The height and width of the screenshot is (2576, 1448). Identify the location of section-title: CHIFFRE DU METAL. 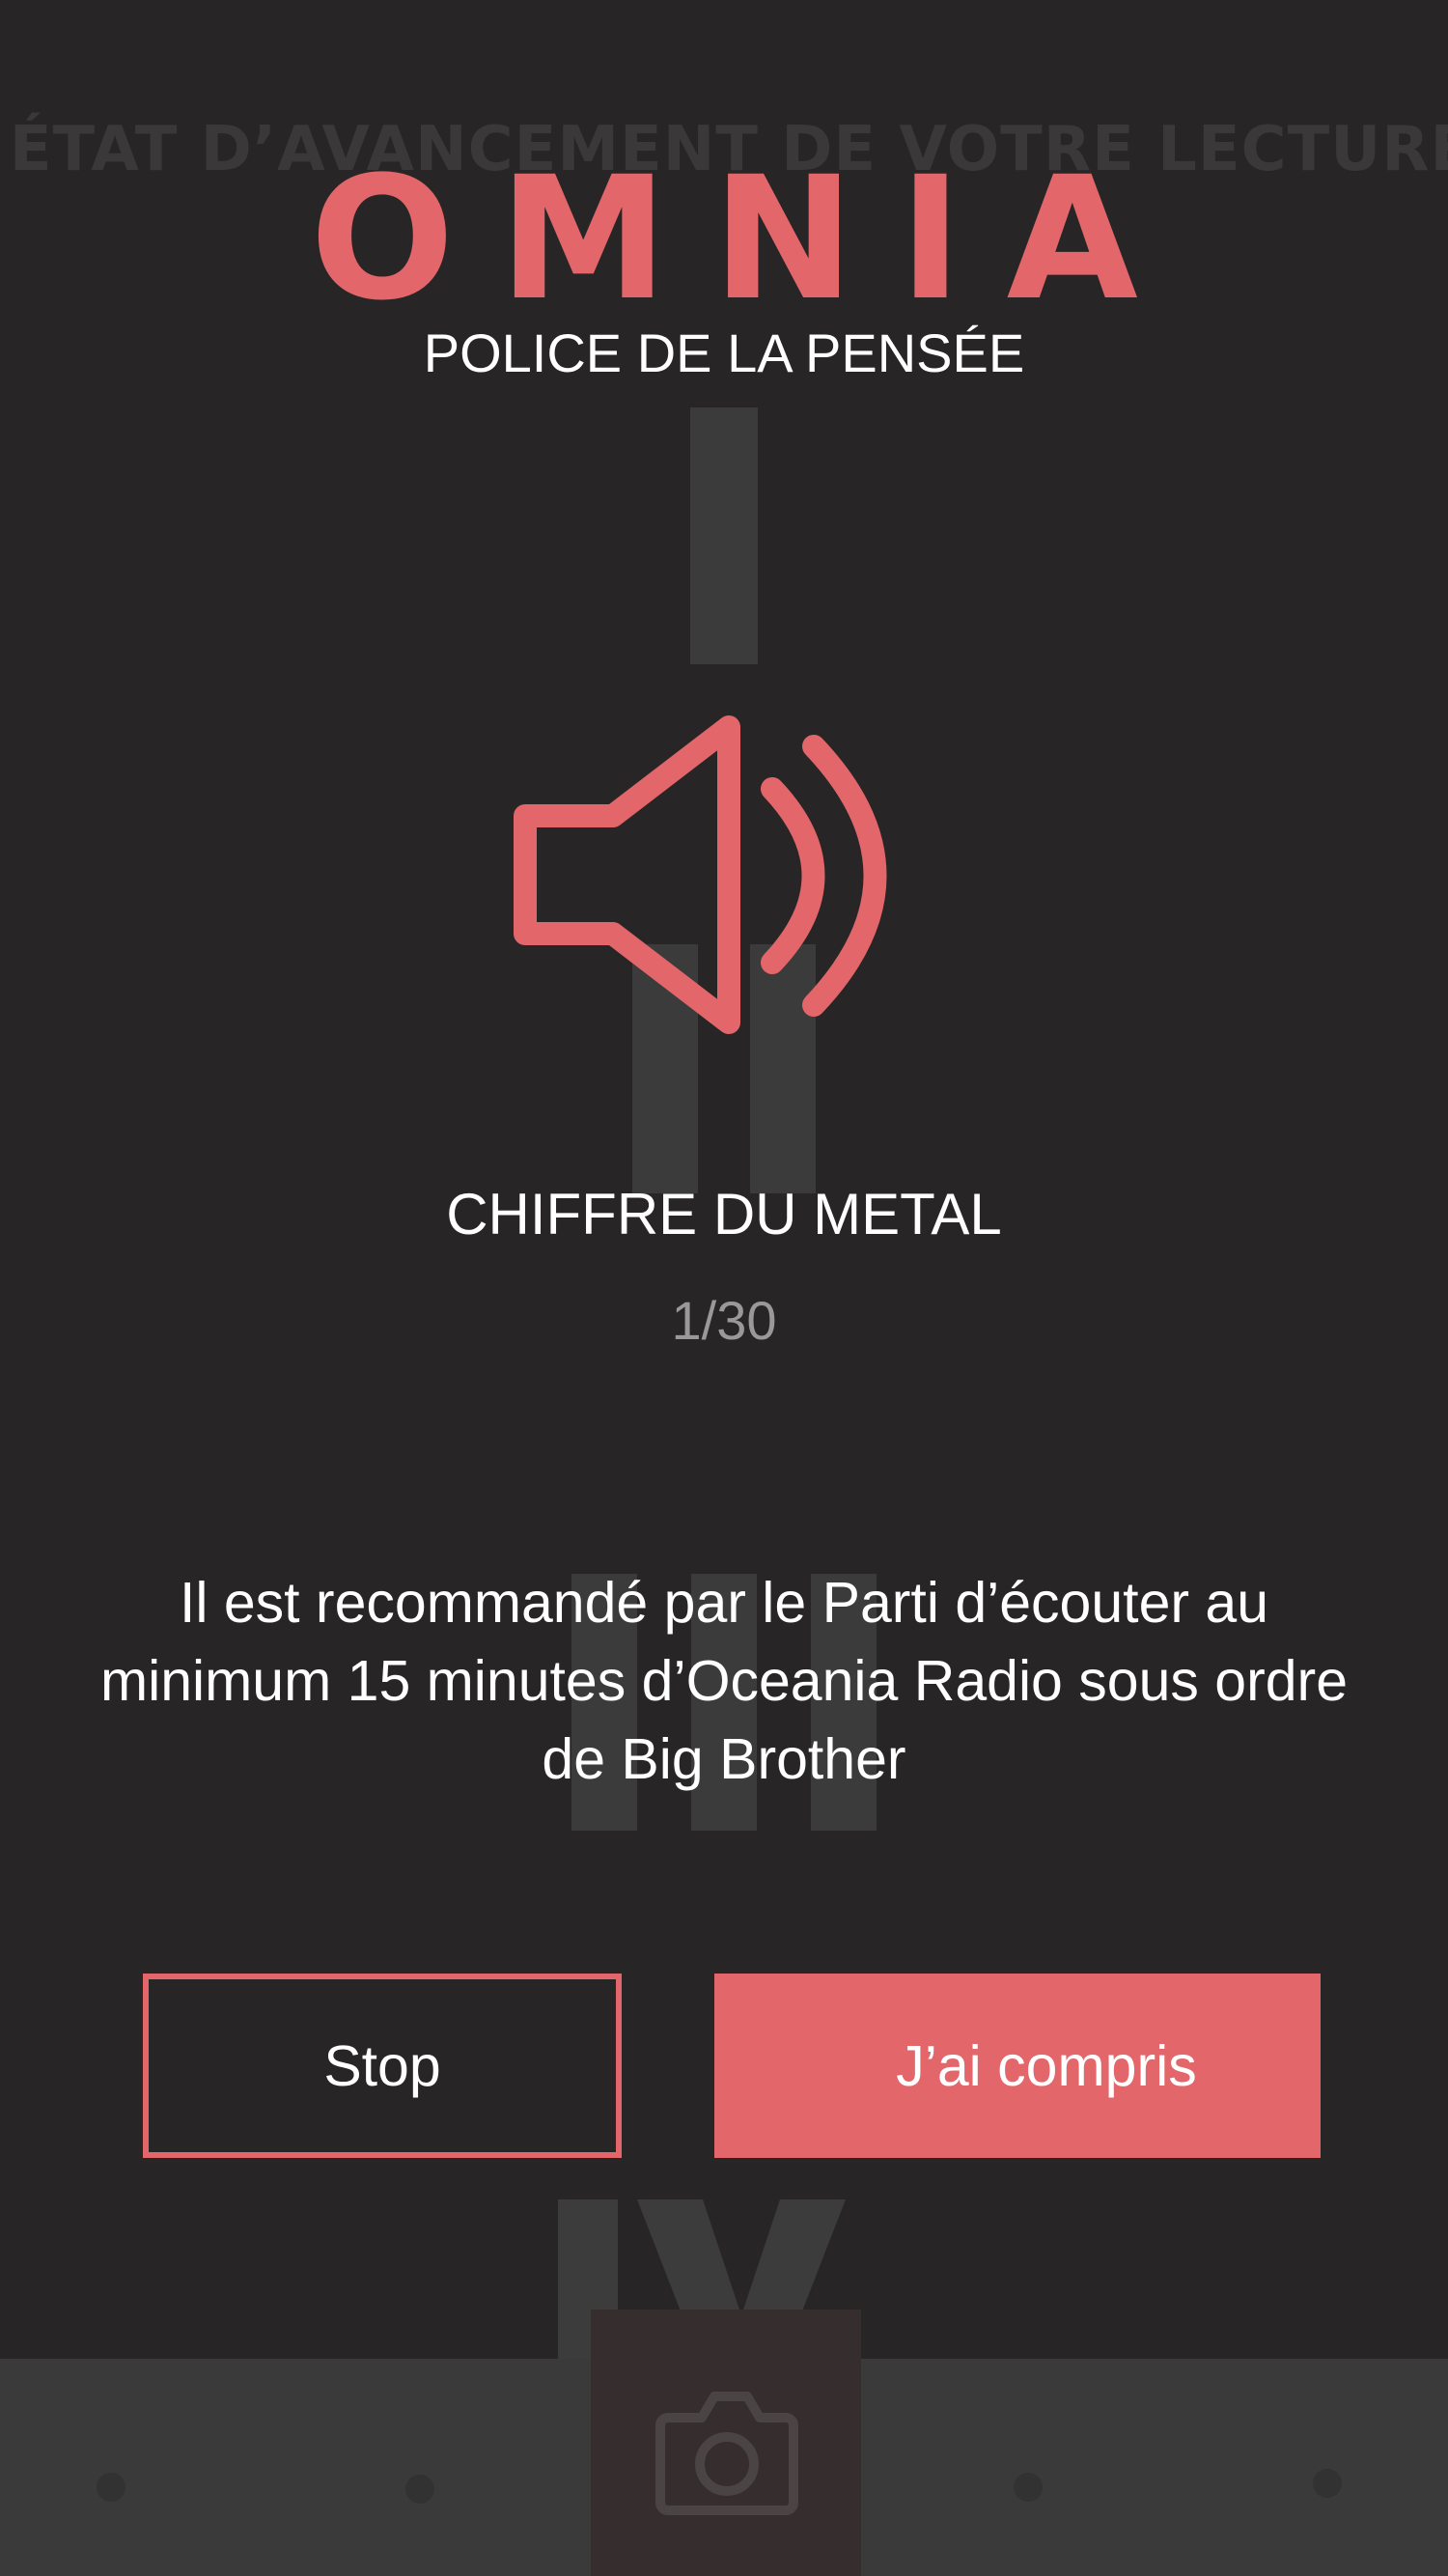
(724, 1214).